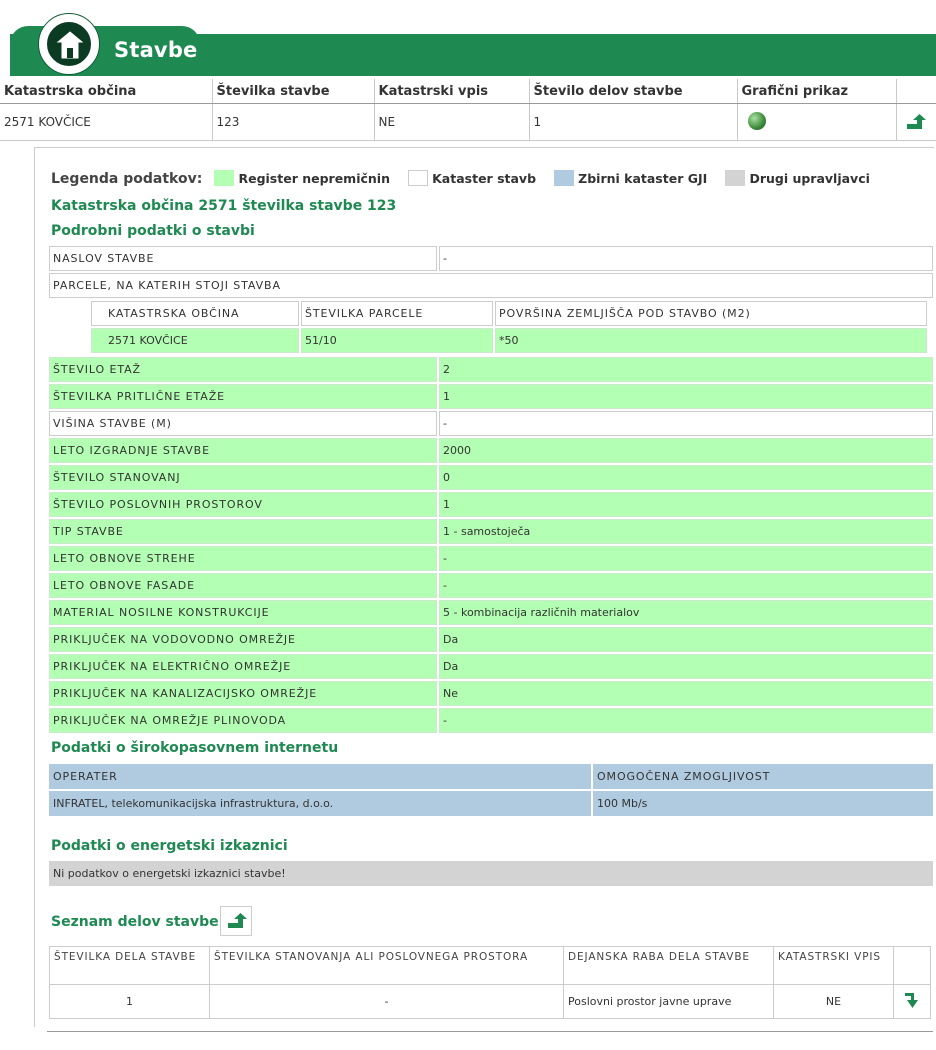 This screenshot has height=1050, width=936. Describe the element at coordinates (314, 178) in the screenshot. I see `legend-text: Register nepremičnin` at that location.